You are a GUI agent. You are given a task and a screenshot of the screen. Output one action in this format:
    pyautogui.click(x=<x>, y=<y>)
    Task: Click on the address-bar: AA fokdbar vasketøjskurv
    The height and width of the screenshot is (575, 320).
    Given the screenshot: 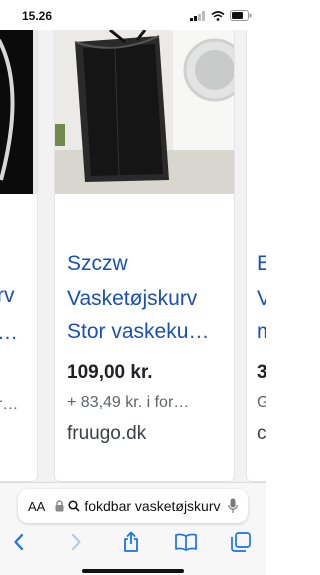 What is the action you would take?
    pyautogui.click(x=133, y=506)
    